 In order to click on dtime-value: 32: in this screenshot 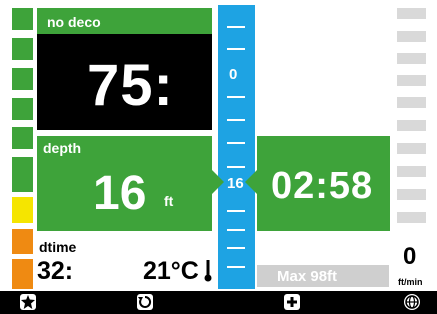, I will do `click(55, 271)`.